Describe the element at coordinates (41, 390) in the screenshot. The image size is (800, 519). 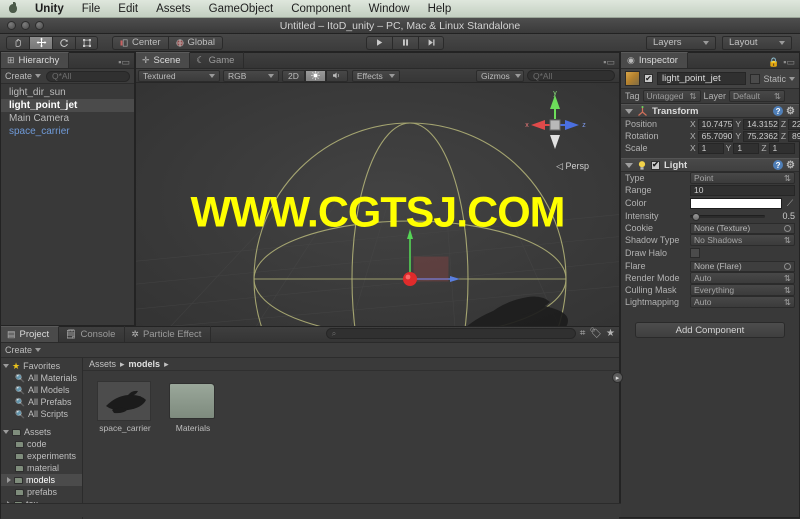
I see `tree-all-models: 🔍 All Models` at that location.